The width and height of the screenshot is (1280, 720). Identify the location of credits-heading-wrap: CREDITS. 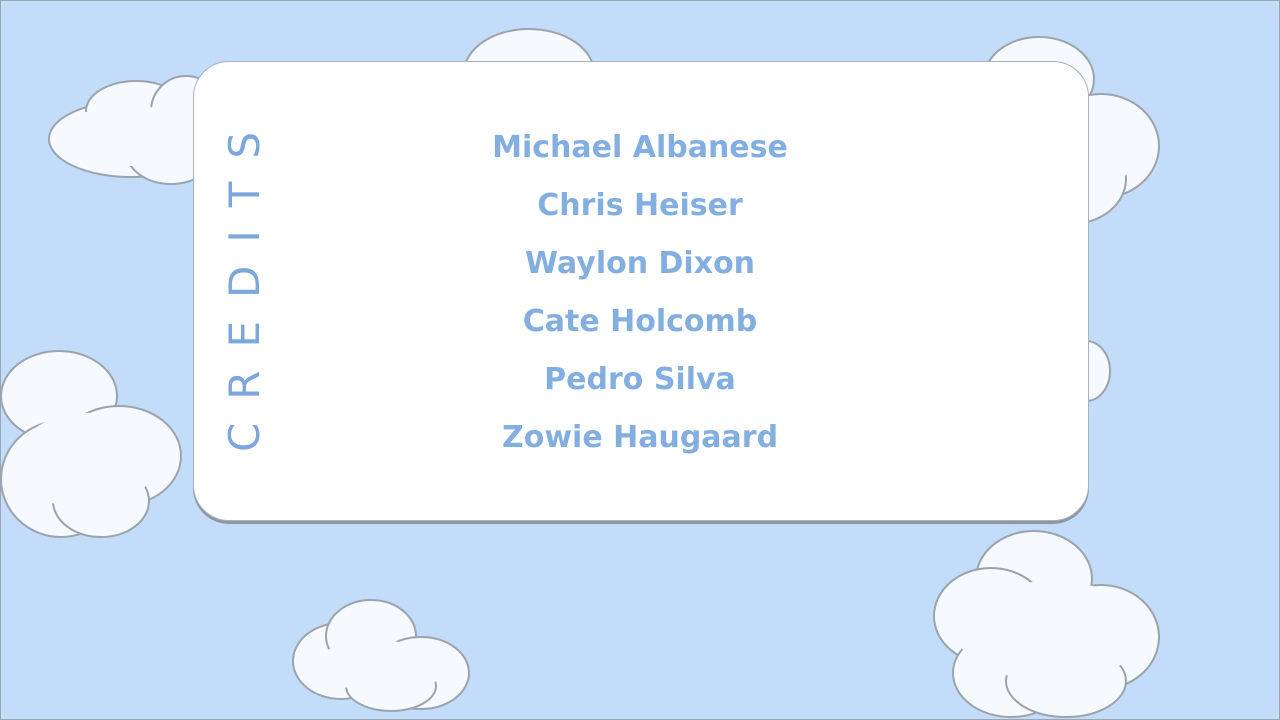
(245, 280).